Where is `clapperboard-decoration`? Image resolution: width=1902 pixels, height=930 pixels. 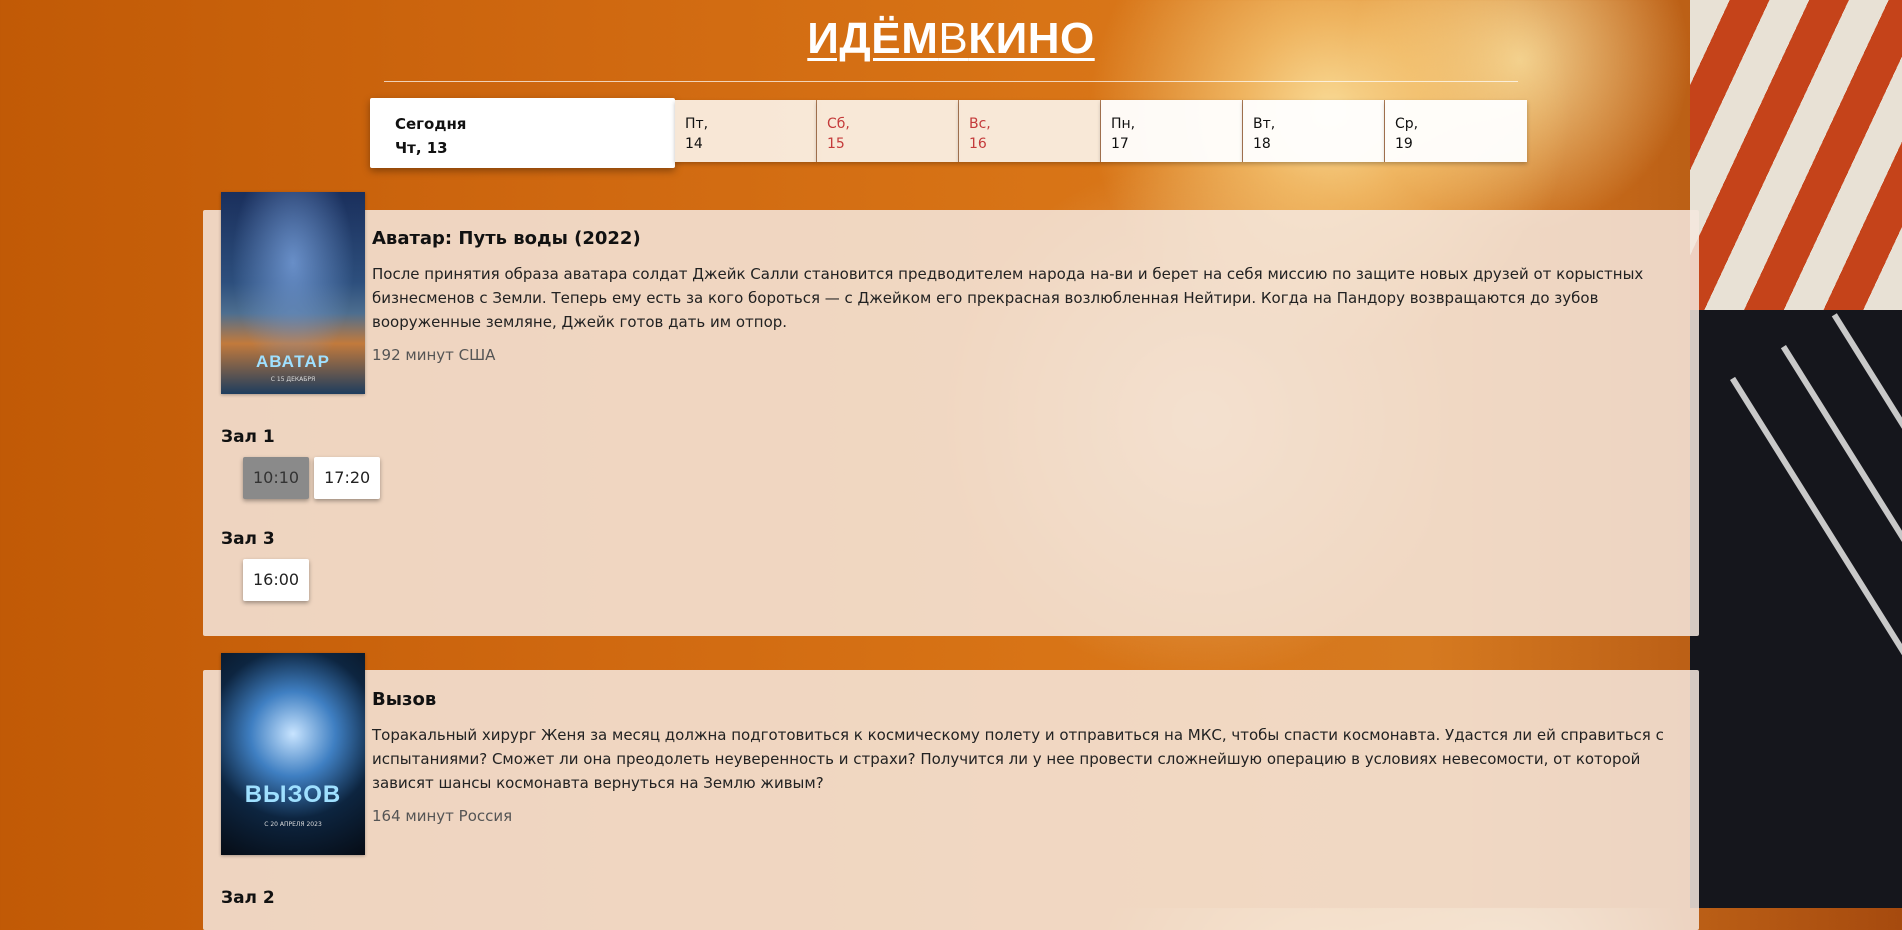 clapperboard-decoration is located at coordinates (1796, 609).